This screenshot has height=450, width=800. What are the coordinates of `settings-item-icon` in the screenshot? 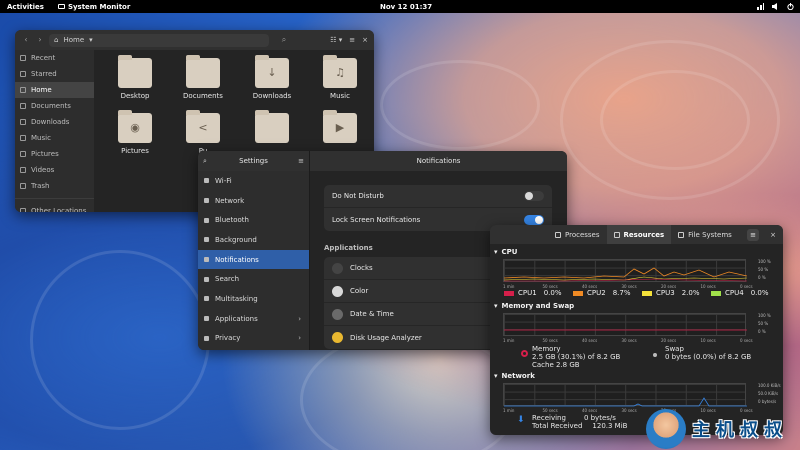 It's located at (206, 299).